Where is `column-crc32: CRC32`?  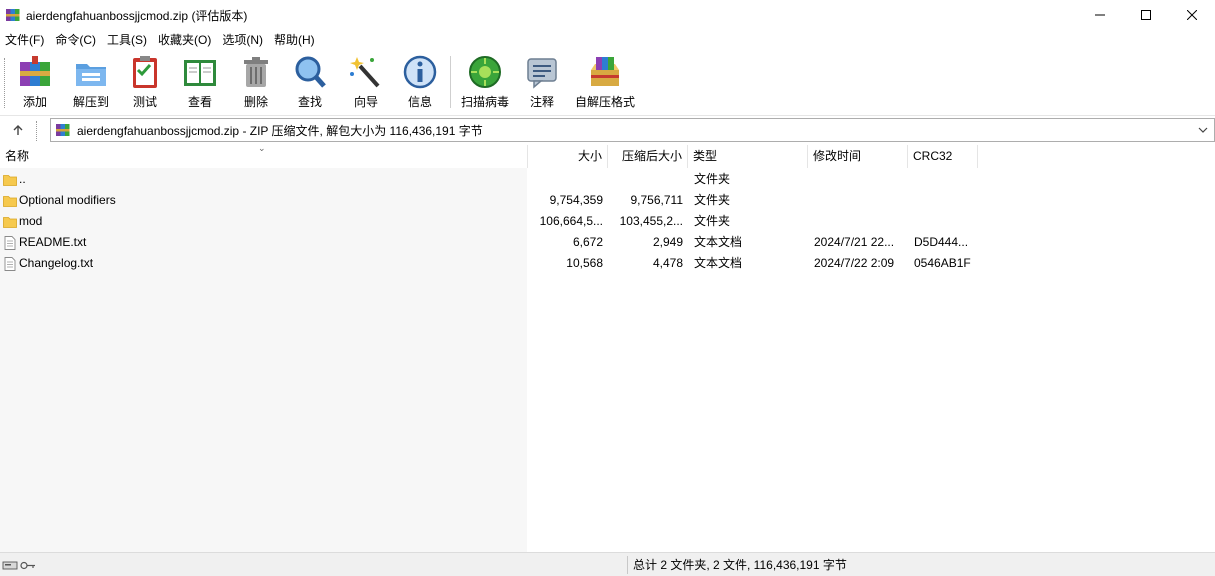 column-crc32: CRC32 is located at coordinates (943, 156).